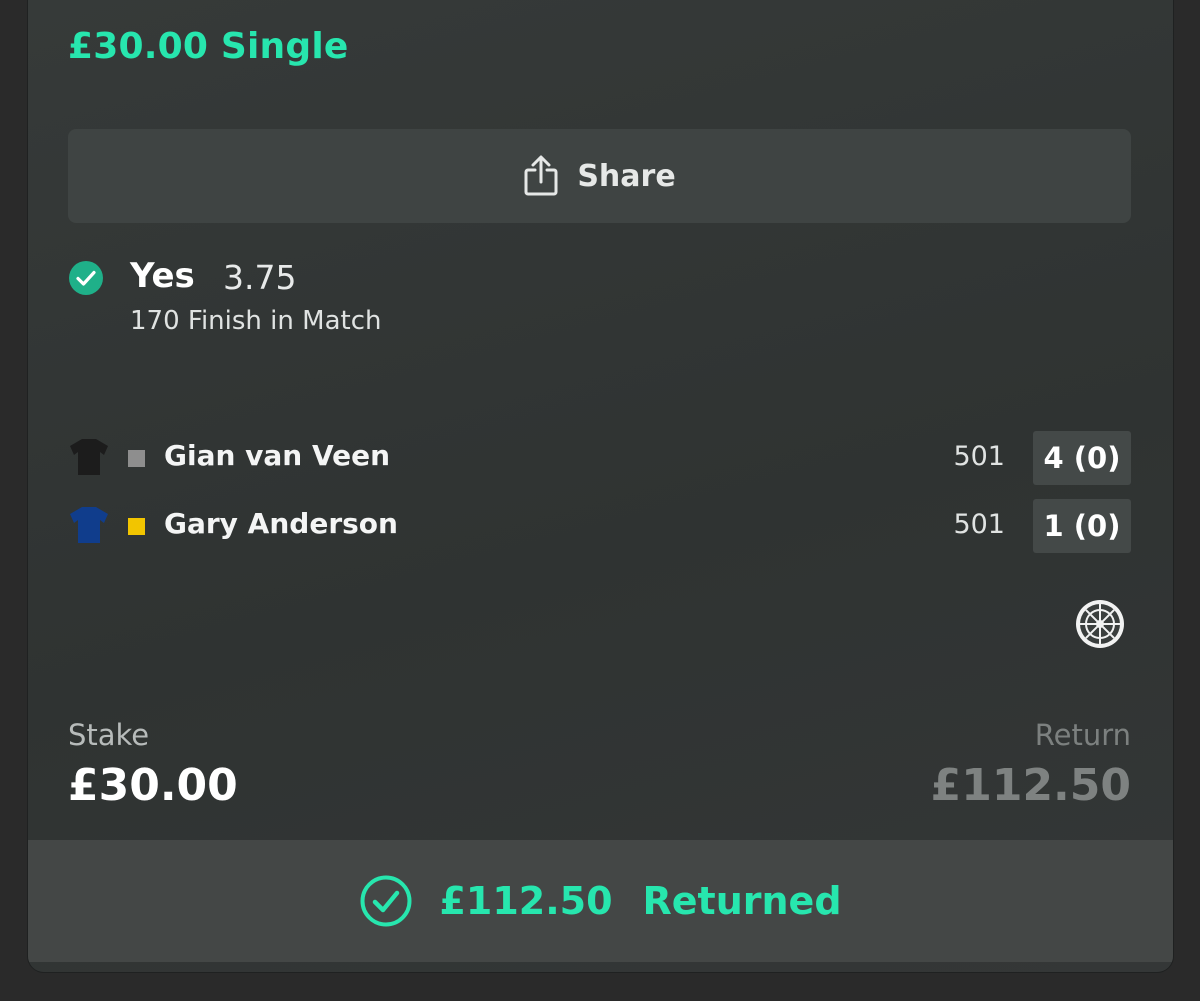  I want to click on returned-amount: £112.50, so click(526, 901).